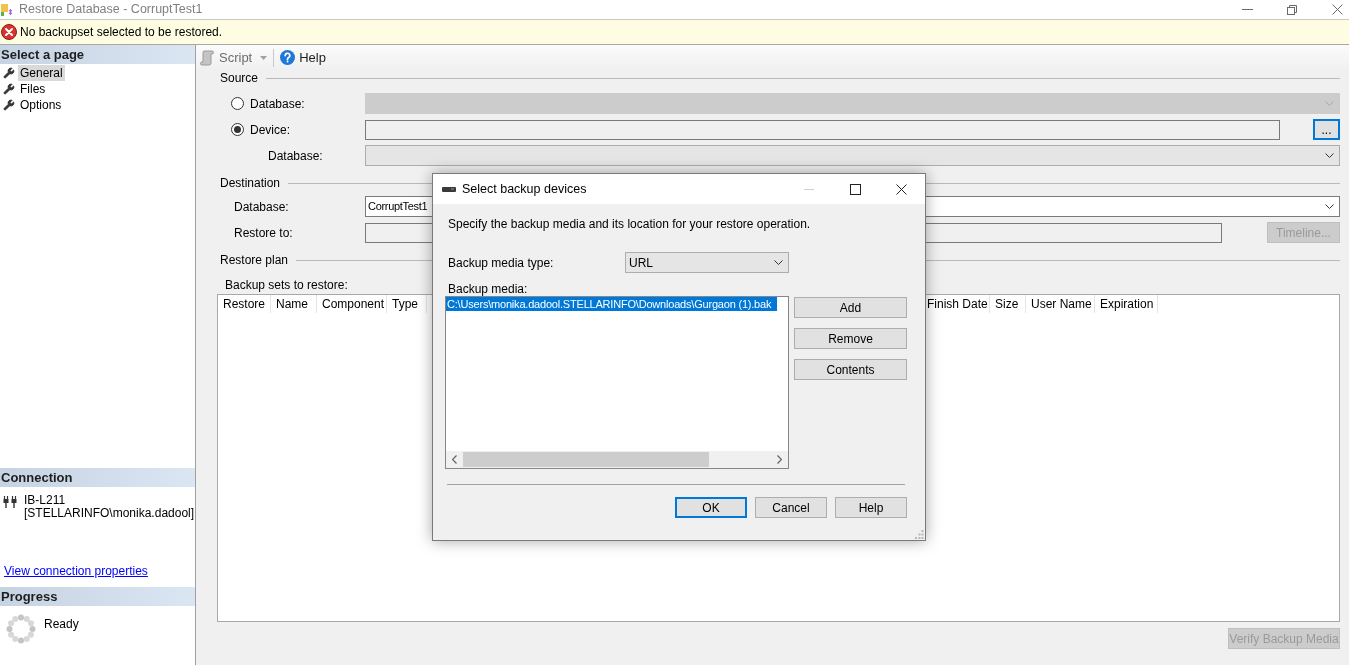 The width and height of the screenshot is (1349, 665). Describe the element at coordinates (97, 54) in the screenshot. I see `panel-header: Select a page` at that location.